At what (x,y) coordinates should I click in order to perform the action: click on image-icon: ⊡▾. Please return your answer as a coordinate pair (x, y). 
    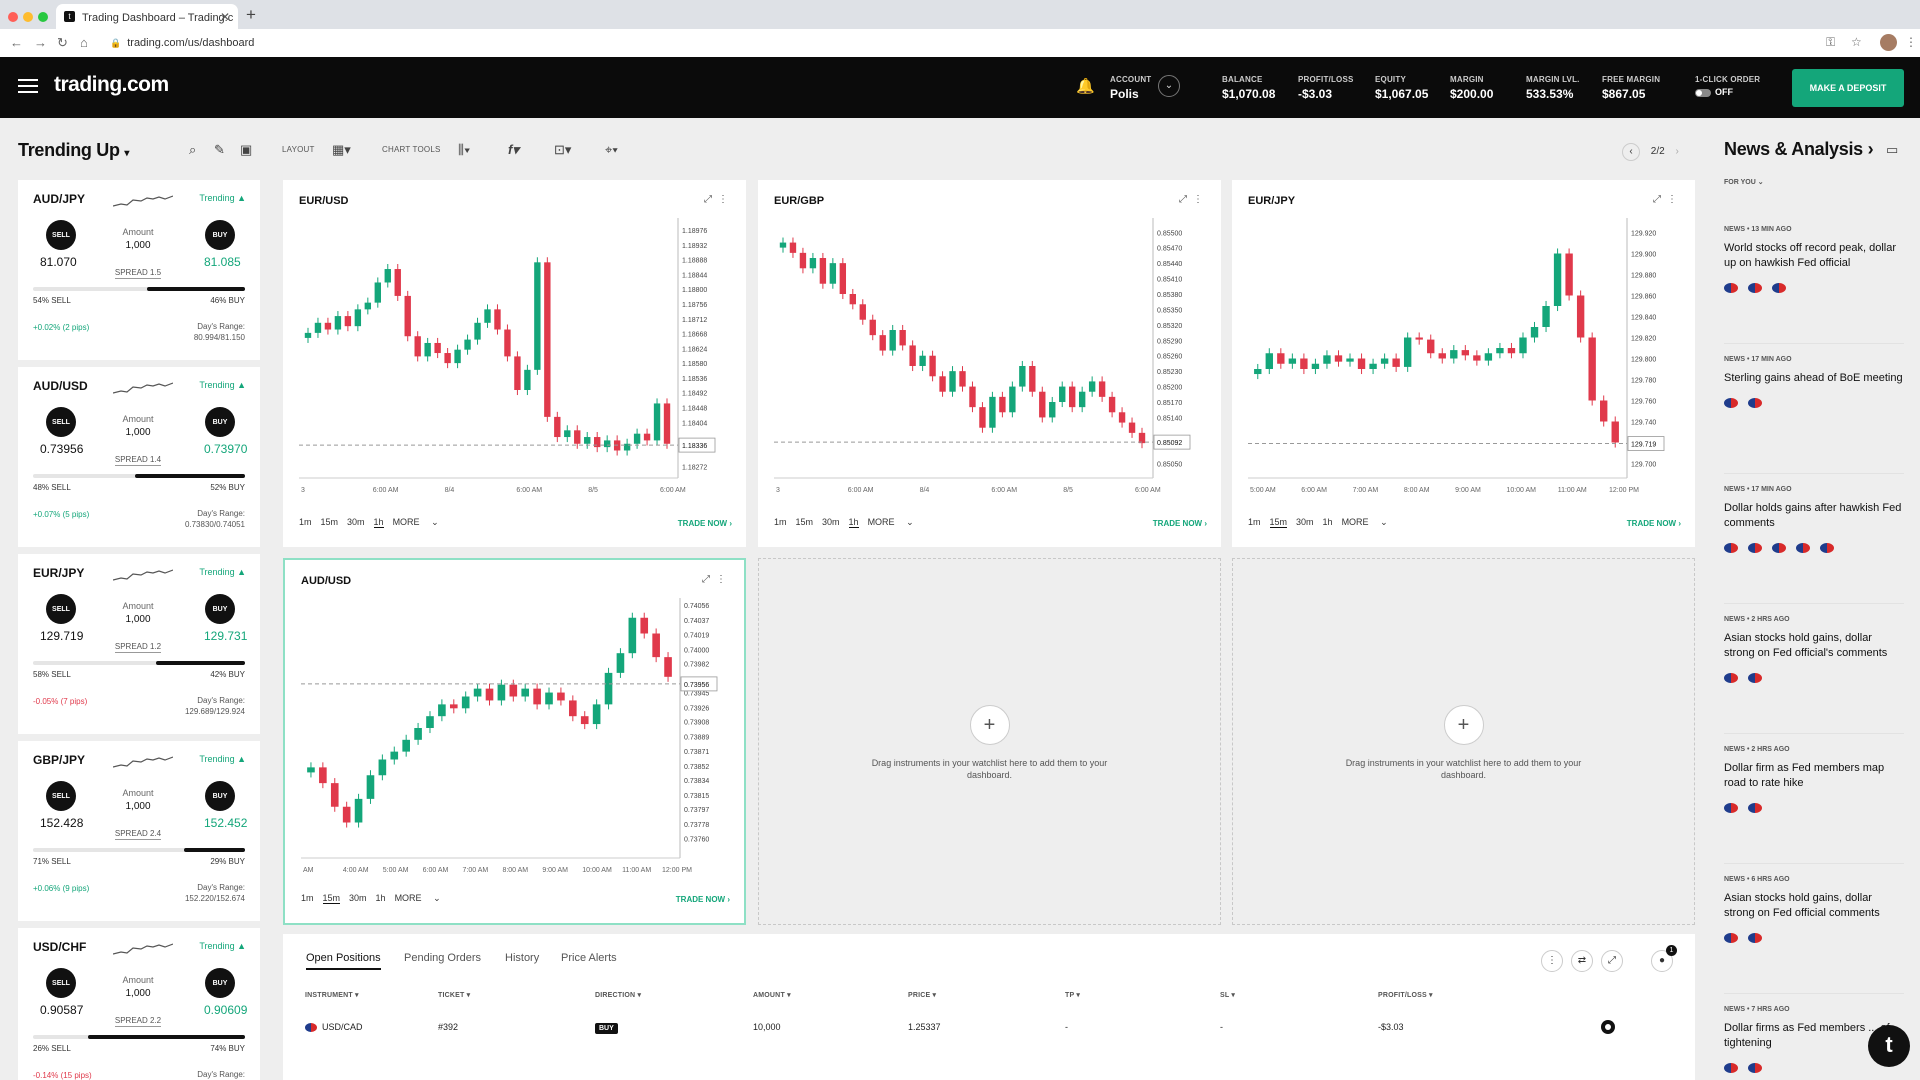
    Looking at the image, I should click on (562, 150).